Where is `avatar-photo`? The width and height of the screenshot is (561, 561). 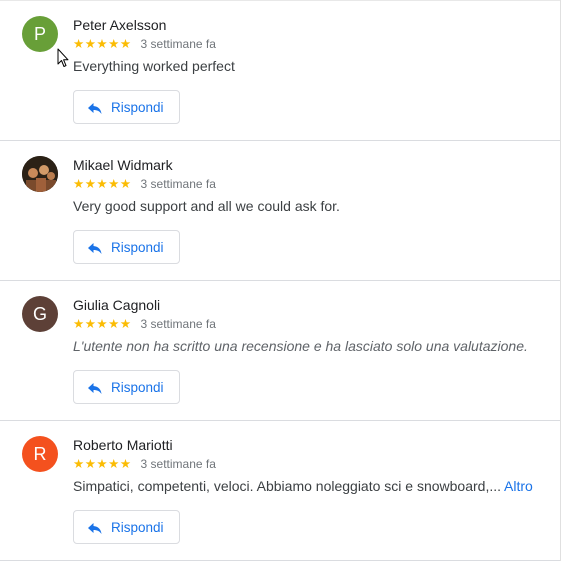
avatar-photo is located at coordinates (40, 174).